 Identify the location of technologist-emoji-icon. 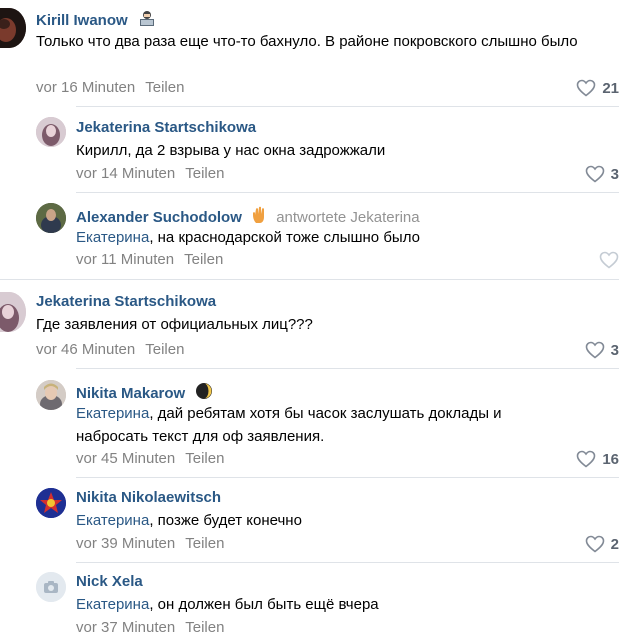
(147, 21).